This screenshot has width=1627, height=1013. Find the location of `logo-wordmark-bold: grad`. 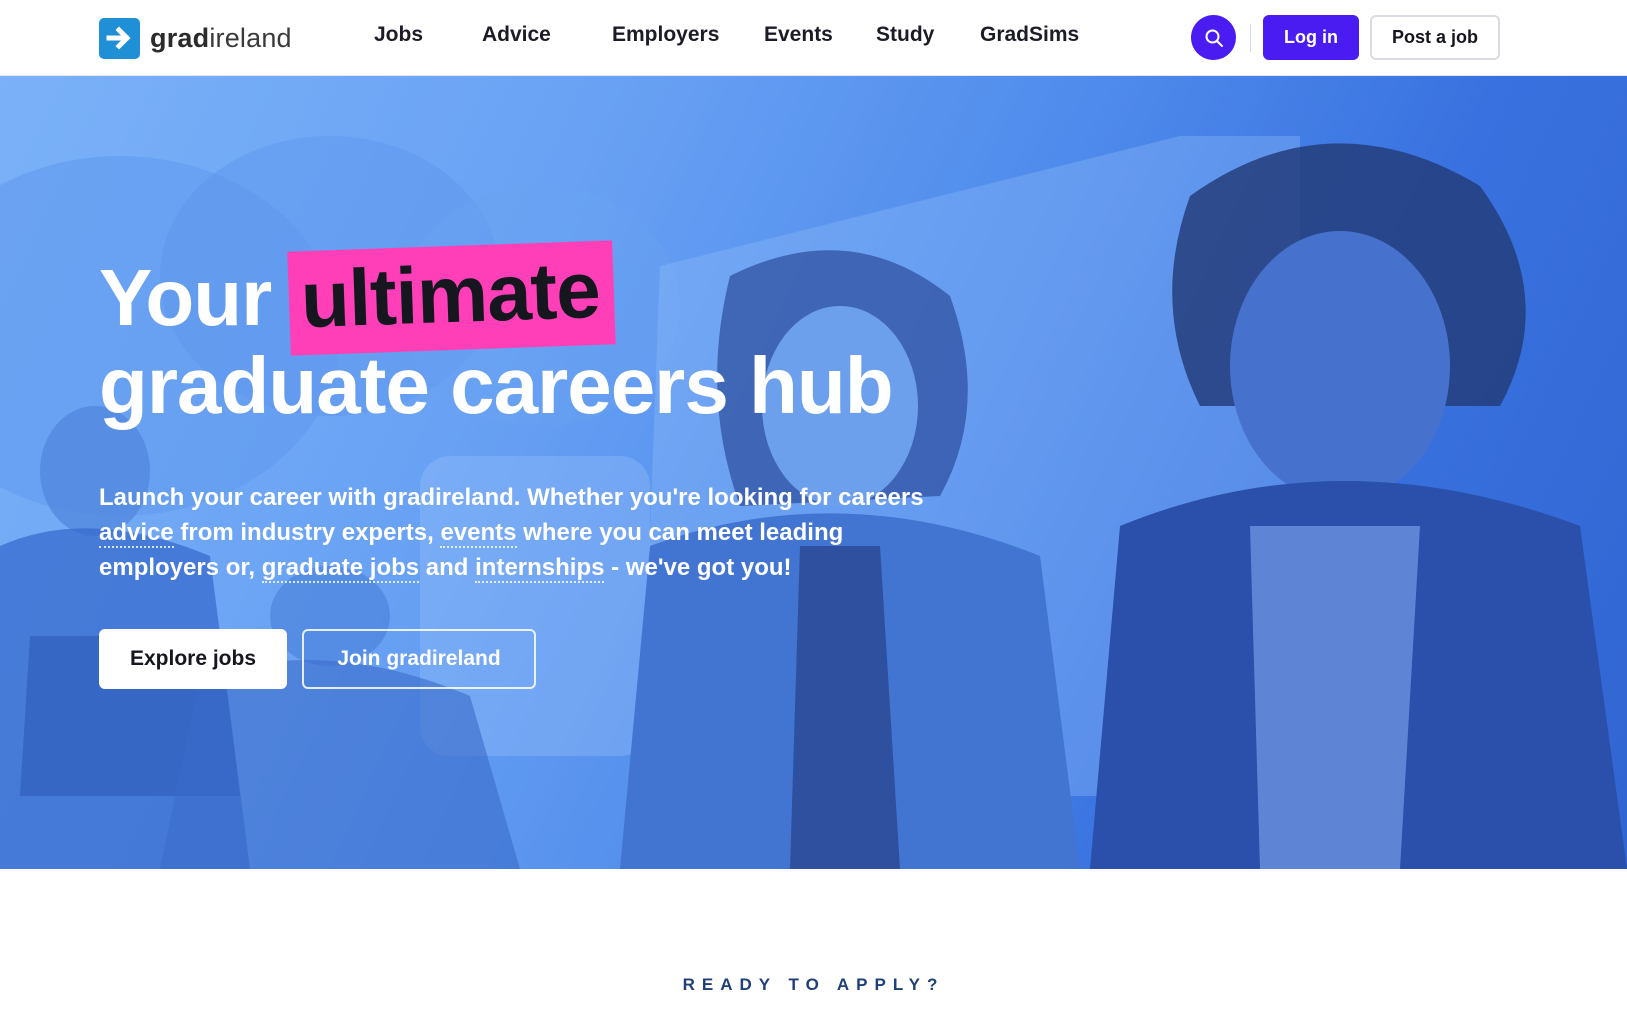

logo-wordmark-bold: grad is located at coordinates (180, 37).